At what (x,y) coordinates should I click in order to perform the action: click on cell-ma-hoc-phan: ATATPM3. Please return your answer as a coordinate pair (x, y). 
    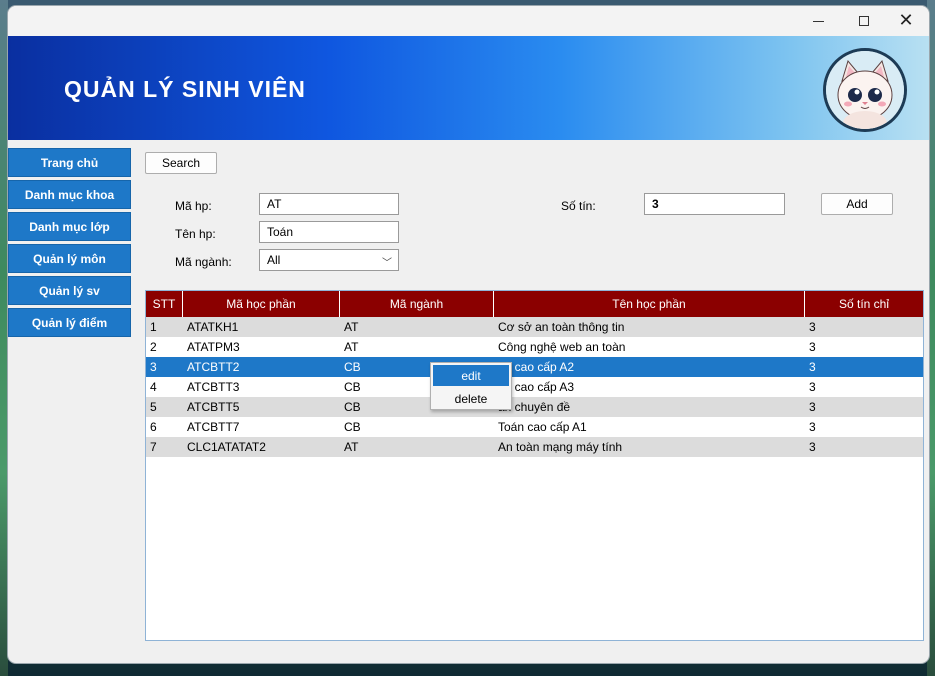
    Looking at the image, I should click on (213, 347).